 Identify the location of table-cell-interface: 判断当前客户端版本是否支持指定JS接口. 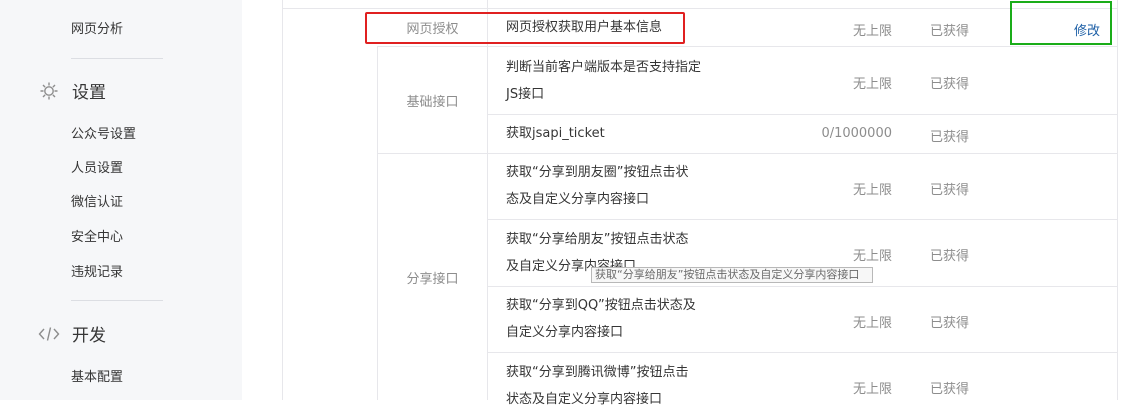
(605, 81).